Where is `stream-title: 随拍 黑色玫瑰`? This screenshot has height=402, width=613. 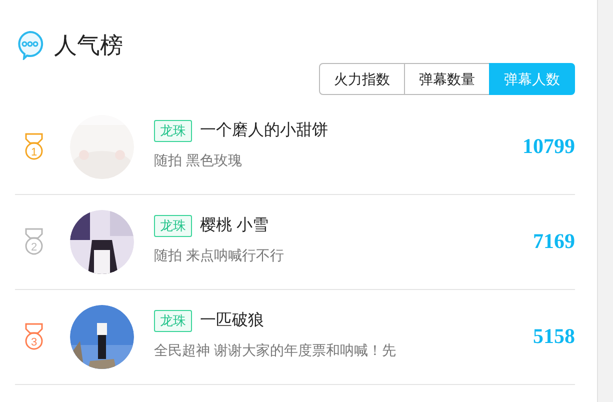 stream-title: 随拍 黑色玫瑰 is located at coordinates (198, 160).